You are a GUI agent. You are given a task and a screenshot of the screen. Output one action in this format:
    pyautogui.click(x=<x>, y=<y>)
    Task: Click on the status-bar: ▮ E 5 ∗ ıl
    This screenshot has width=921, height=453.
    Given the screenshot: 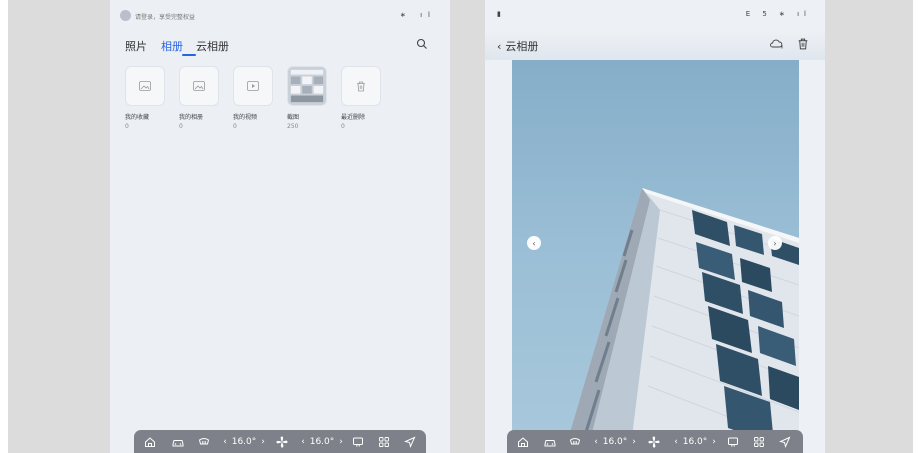 What is the action you would take?
    pyautogui.click(x=655, y=15)
    